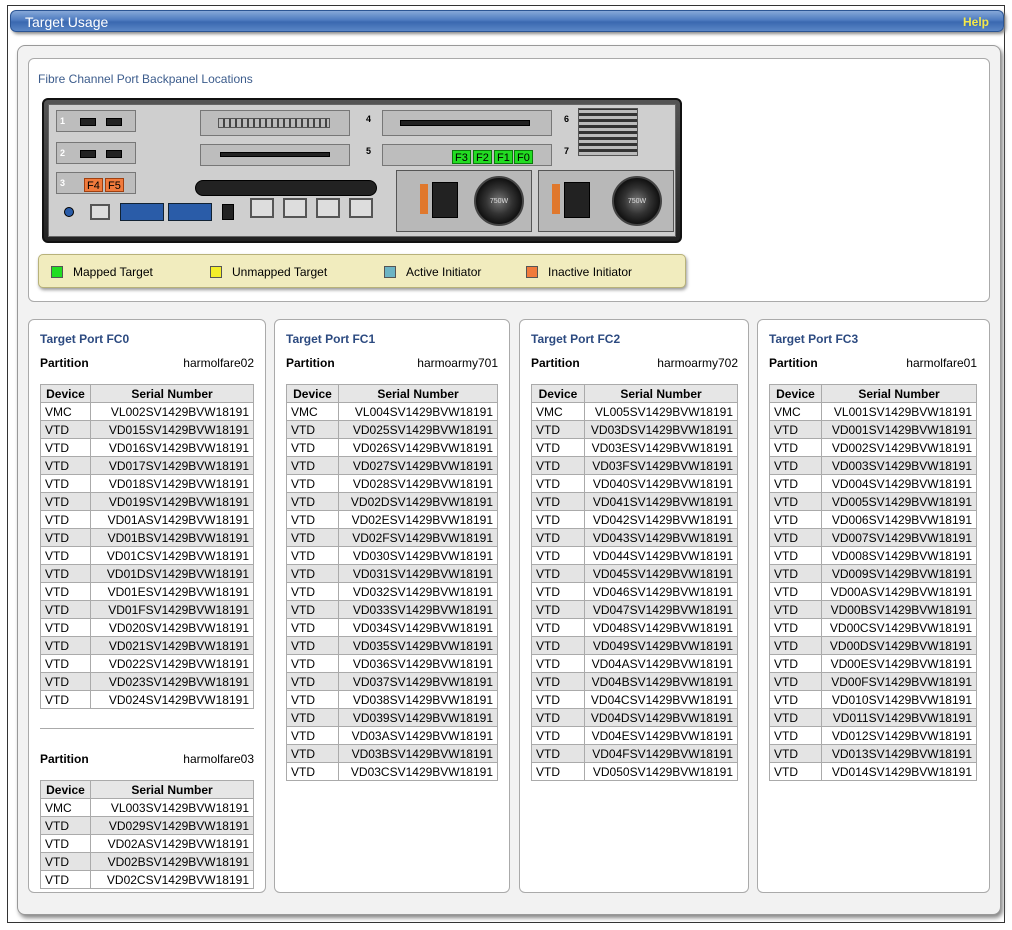 The height and width of the screenshot is (930, 1012). I want to click on table-row: VMC VL002SV1429BVW18191, so click(147, 411).